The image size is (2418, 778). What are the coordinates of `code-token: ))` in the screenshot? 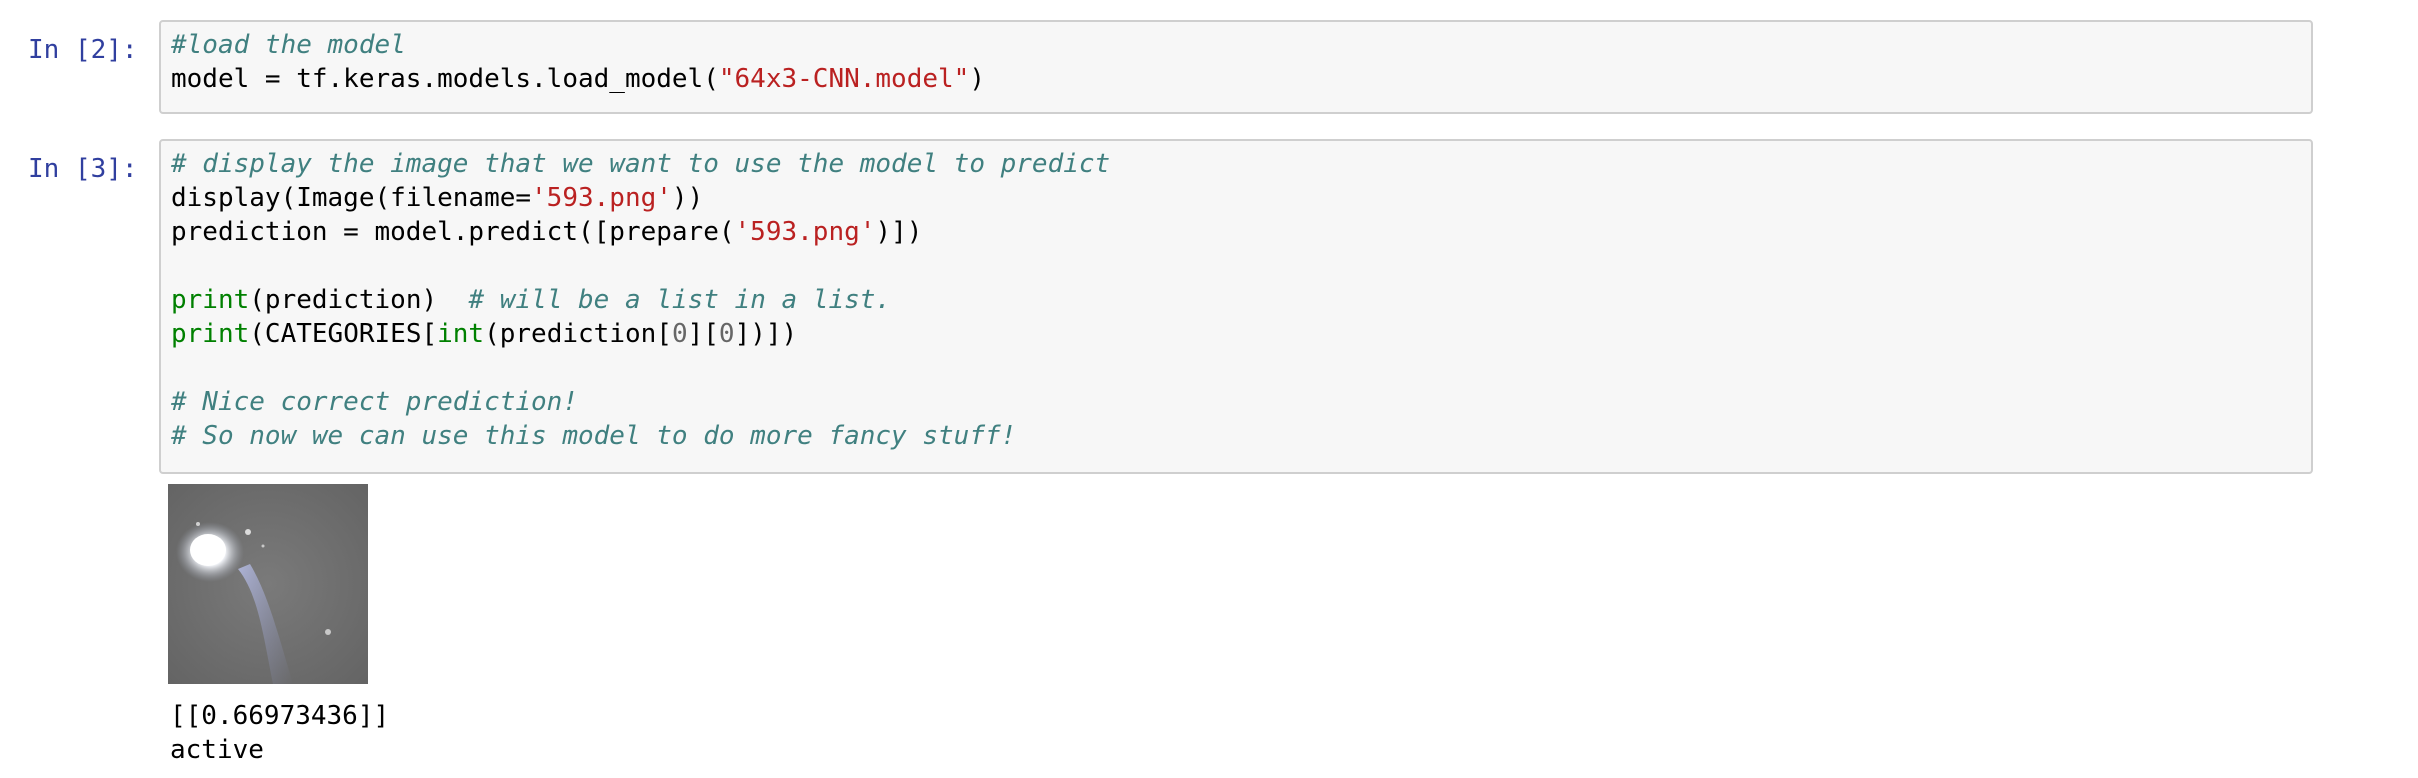 It's located at (687, 198).